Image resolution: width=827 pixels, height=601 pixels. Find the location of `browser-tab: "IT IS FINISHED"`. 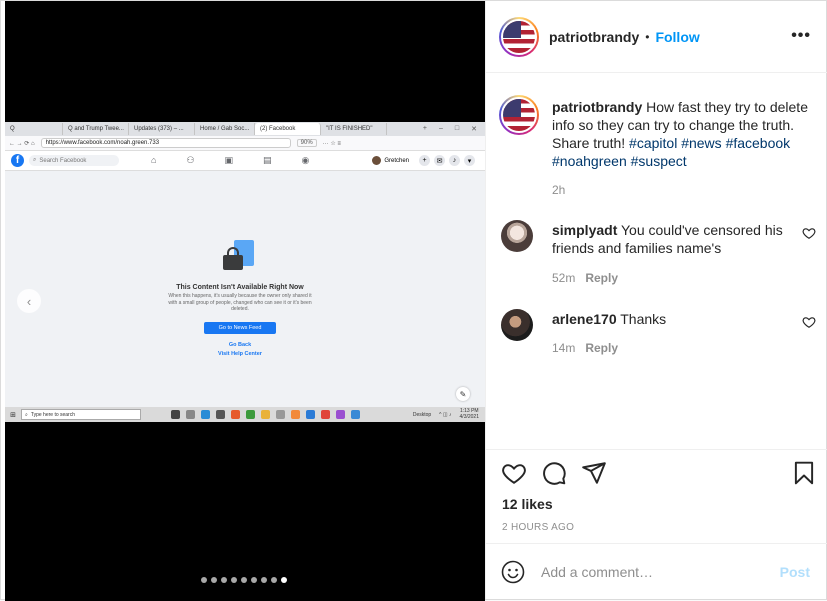

browser-tab: "IT IS FINISHED" is located at coordinates (354, 129).